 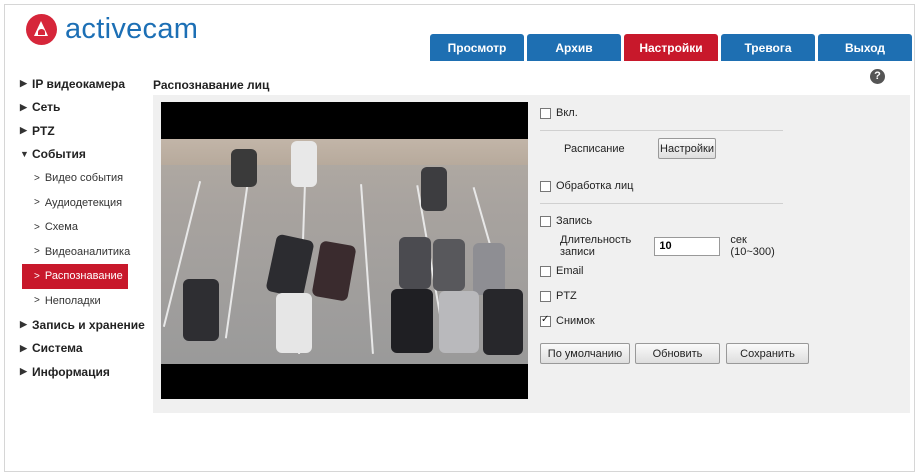 What do you see at coordinates (865, 47) in the screenshot?
I see `tab-logout: Выход` at bounding box center [865, 47].